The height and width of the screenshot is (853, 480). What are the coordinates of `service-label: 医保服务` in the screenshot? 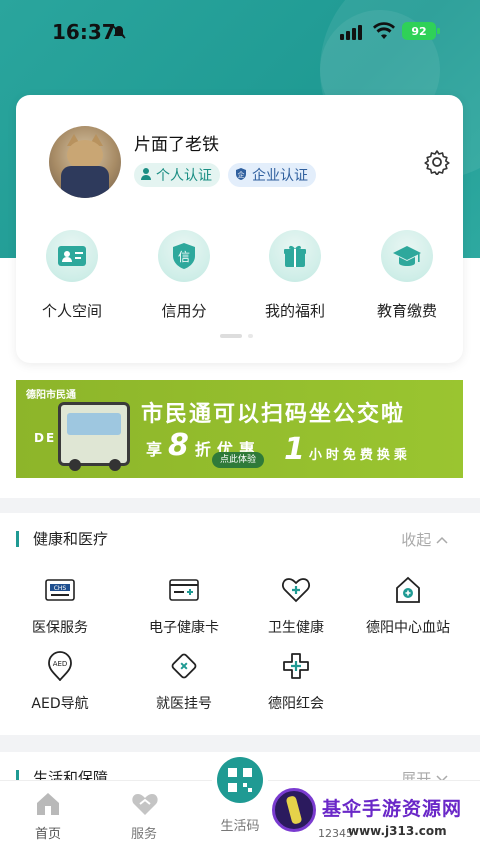 It's located at (60, 628).